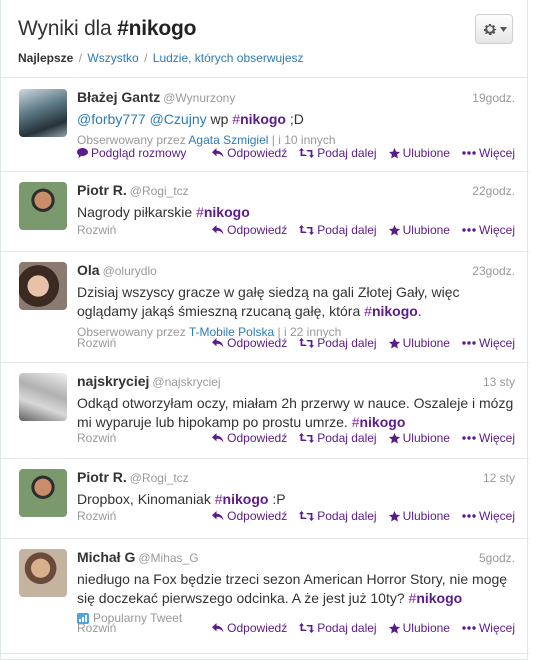 This screenshot has width=536, height=660. I want to click on author-name: Błażej Gantz, so click(118, 97).